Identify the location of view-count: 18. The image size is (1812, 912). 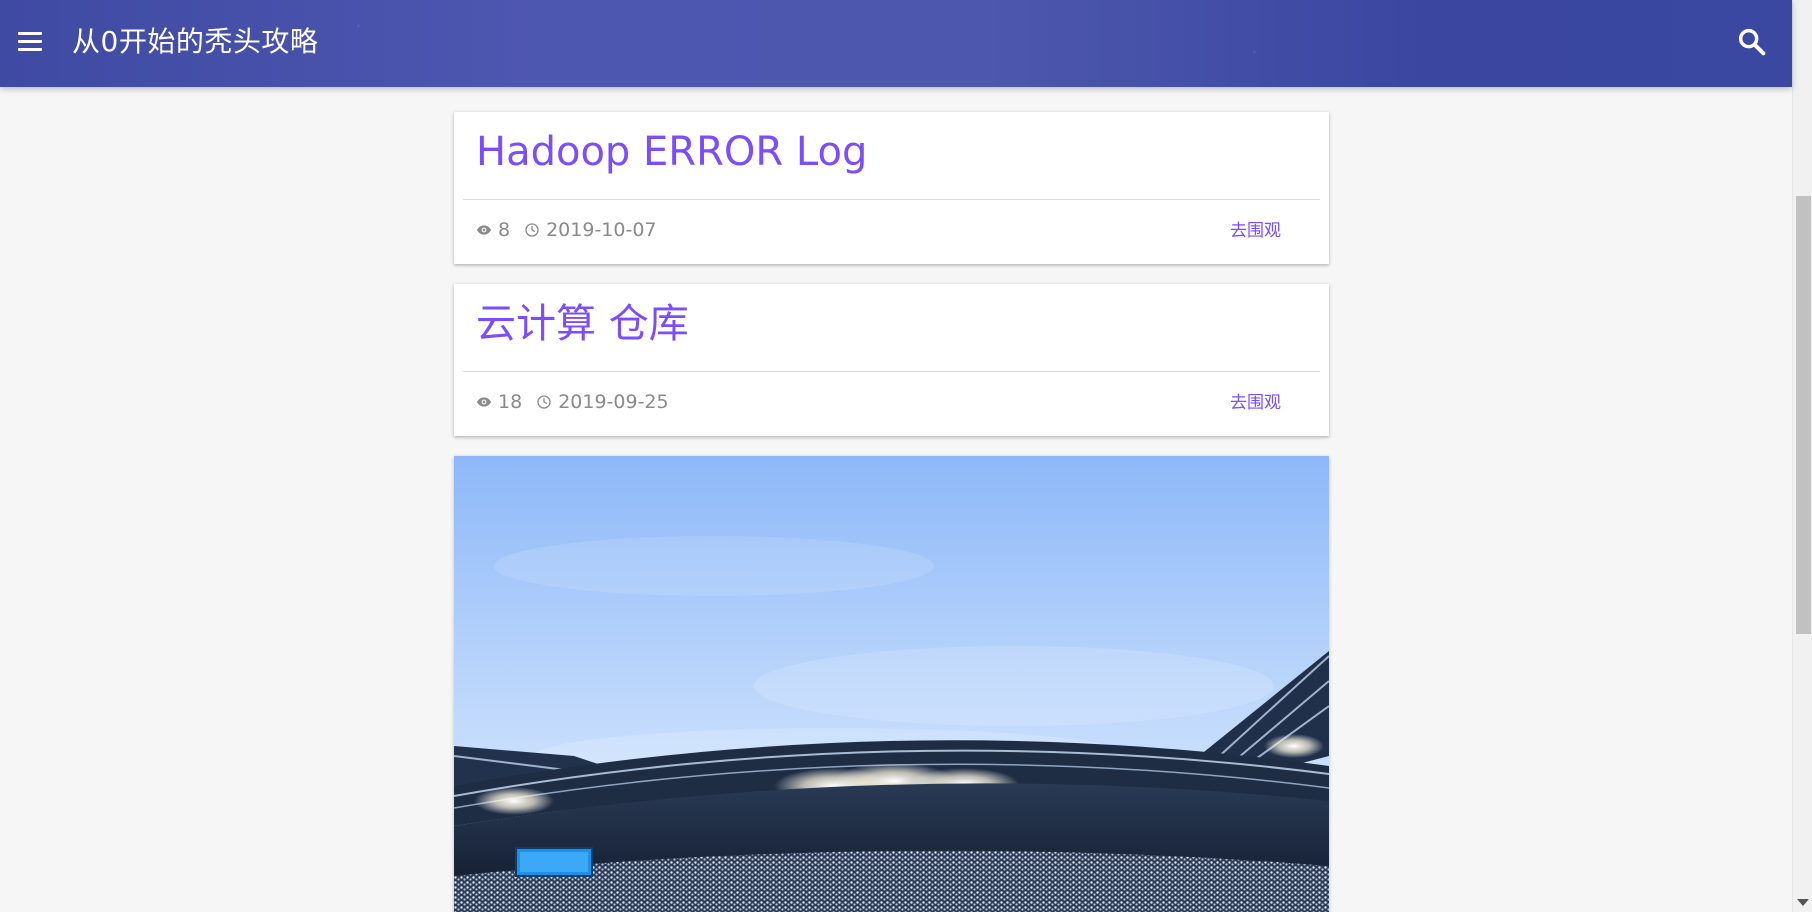
(510, 402).